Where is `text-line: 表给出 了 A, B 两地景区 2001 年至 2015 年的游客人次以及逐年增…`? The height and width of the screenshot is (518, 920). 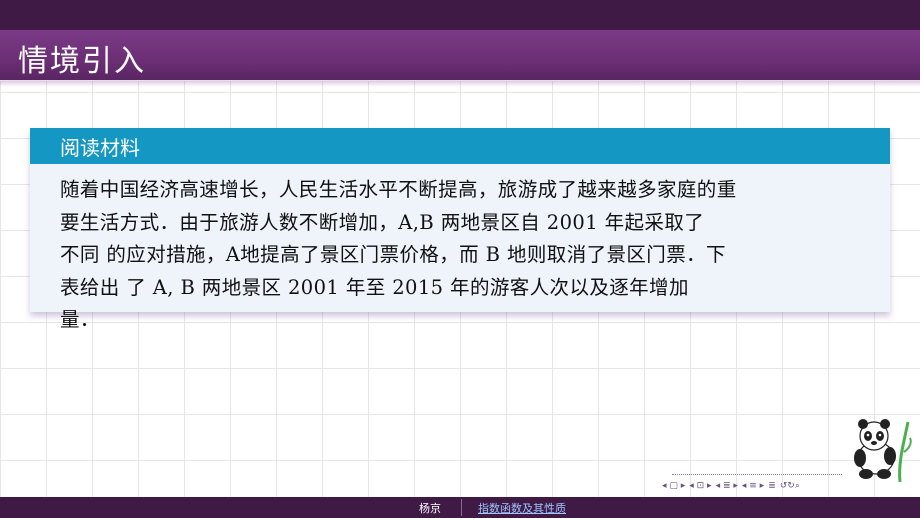 text-line: 表给出 了 A, B 两地景区 2001 年至 2015 年的游客人次以及逐年增… is located at coordinates (374, 287).